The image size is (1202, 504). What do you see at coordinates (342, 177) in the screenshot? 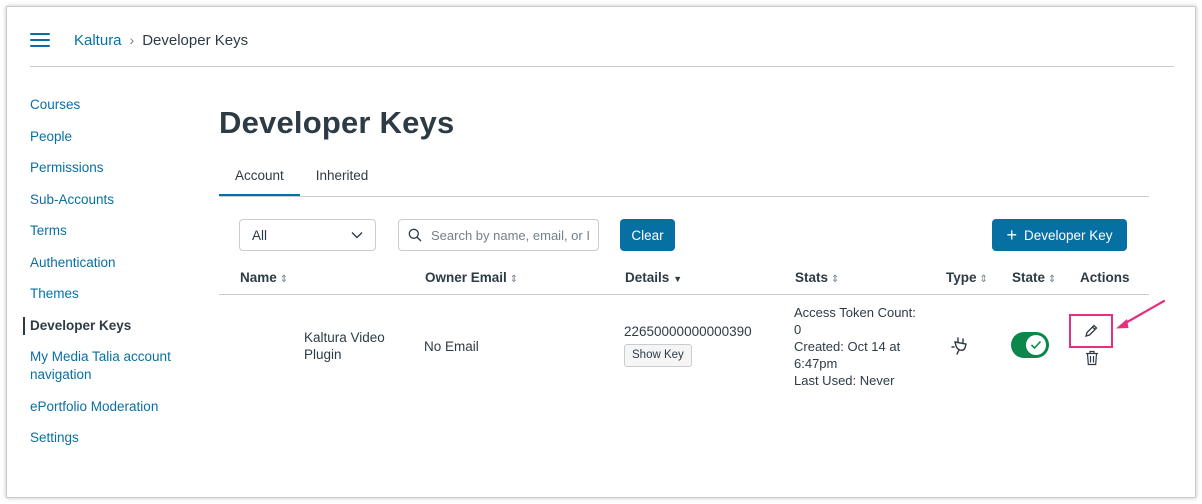
I see `tab-inherited: Inherited` at bounding box center [342, 177].